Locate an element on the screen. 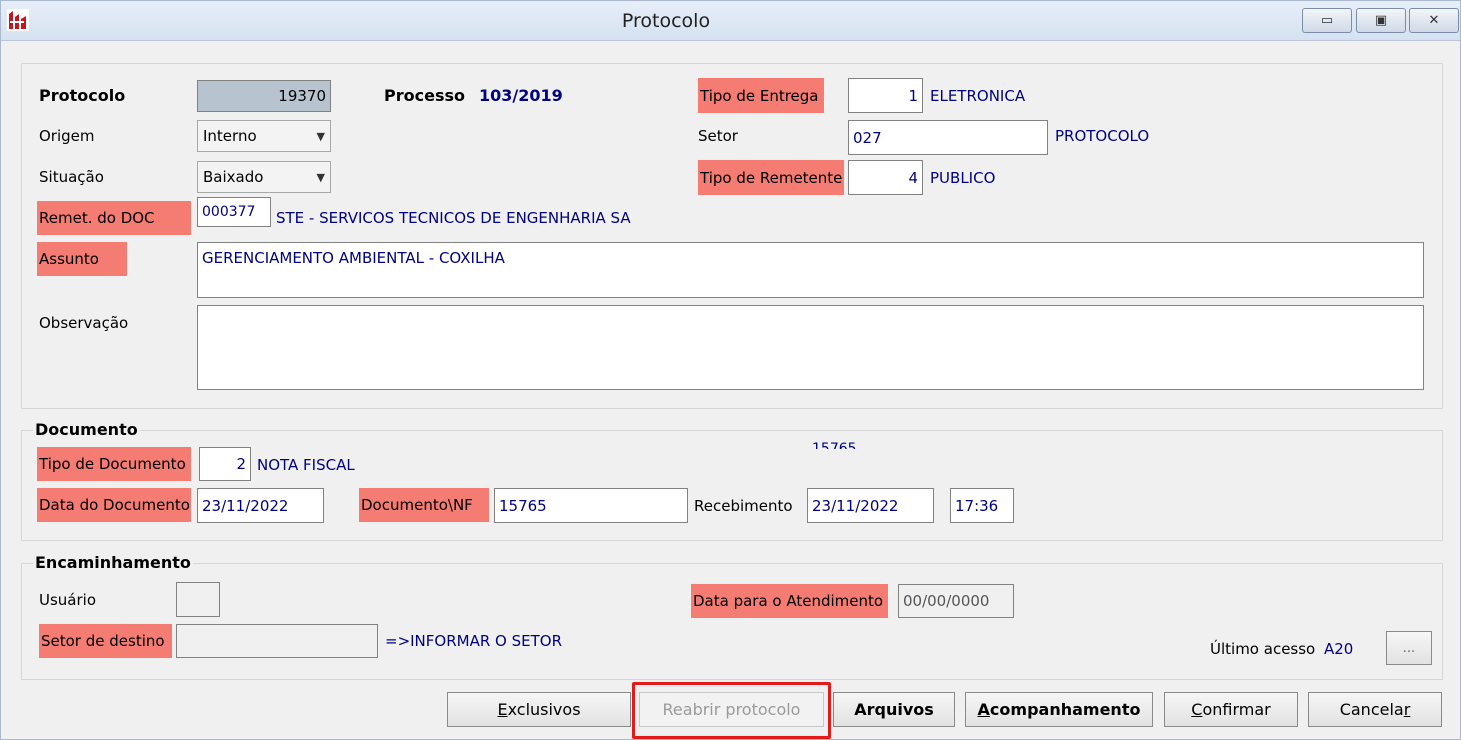 The width and height of the screenshot is (1461, 740). observacao-label: Observação is located at coordinates (84, 323).